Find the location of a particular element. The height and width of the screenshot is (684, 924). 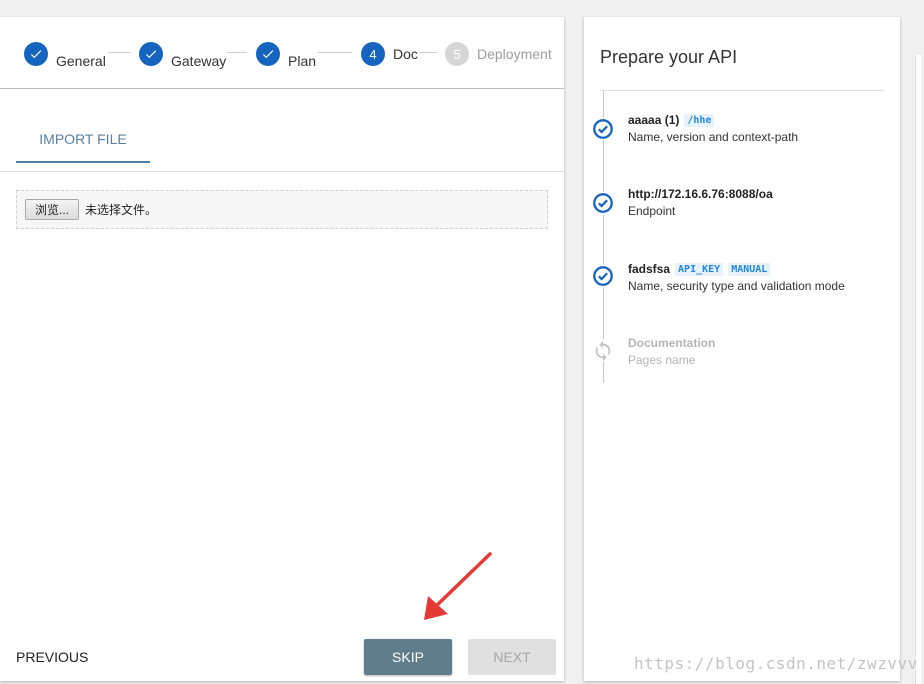

annotation-arrow-icon is located at coordinates (458, 586).